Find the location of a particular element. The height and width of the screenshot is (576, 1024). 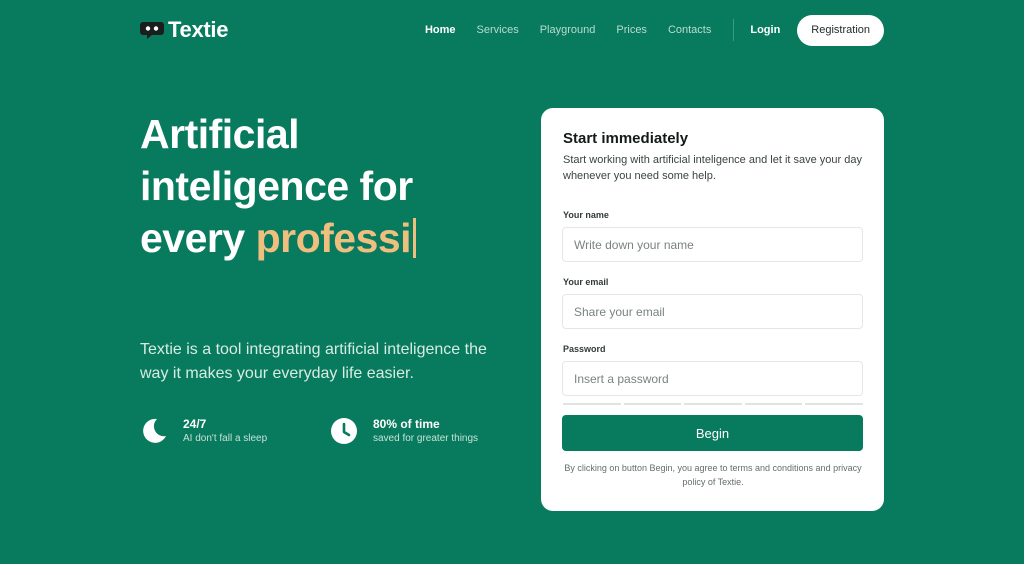

email-input is located at coordinates (712, 311).